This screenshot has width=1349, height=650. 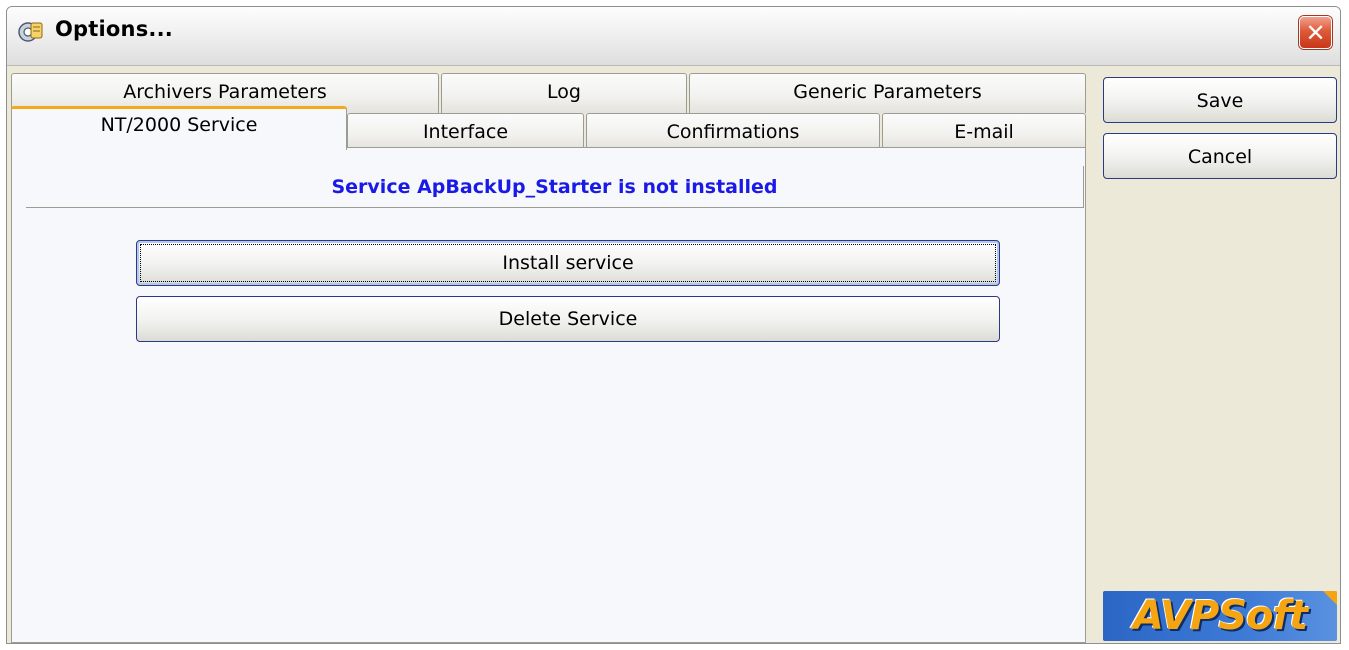 I want to click on logo-text: AVPSoft, so click(x=1220, y=616).